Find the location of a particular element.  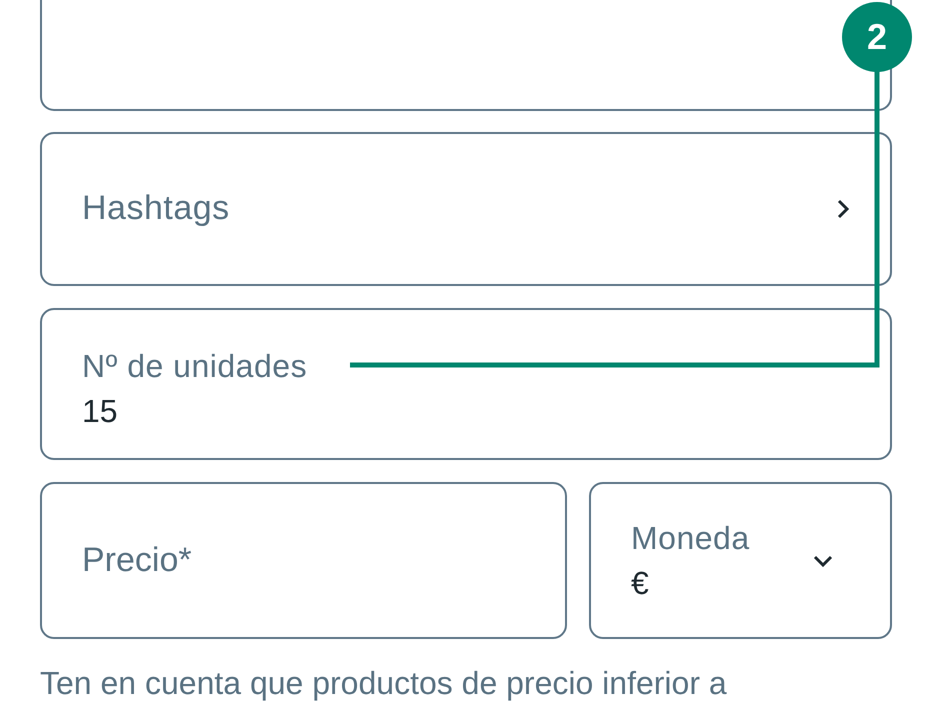

currency-select: Moneda € is located at coordinates (740, 560).